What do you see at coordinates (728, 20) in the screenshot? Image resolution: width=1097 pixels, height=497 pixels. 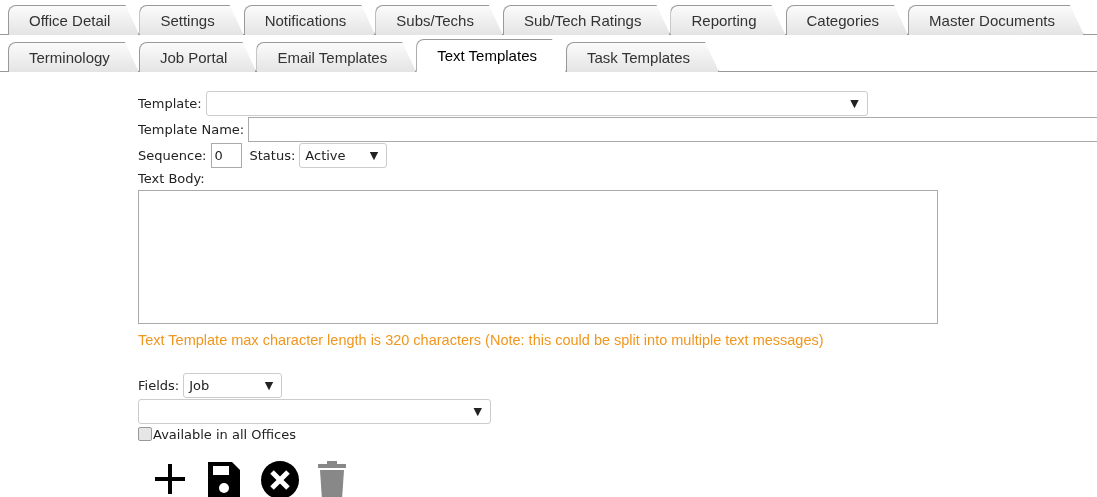 I see `tab: Reporting` at bounding box center [728, 20].